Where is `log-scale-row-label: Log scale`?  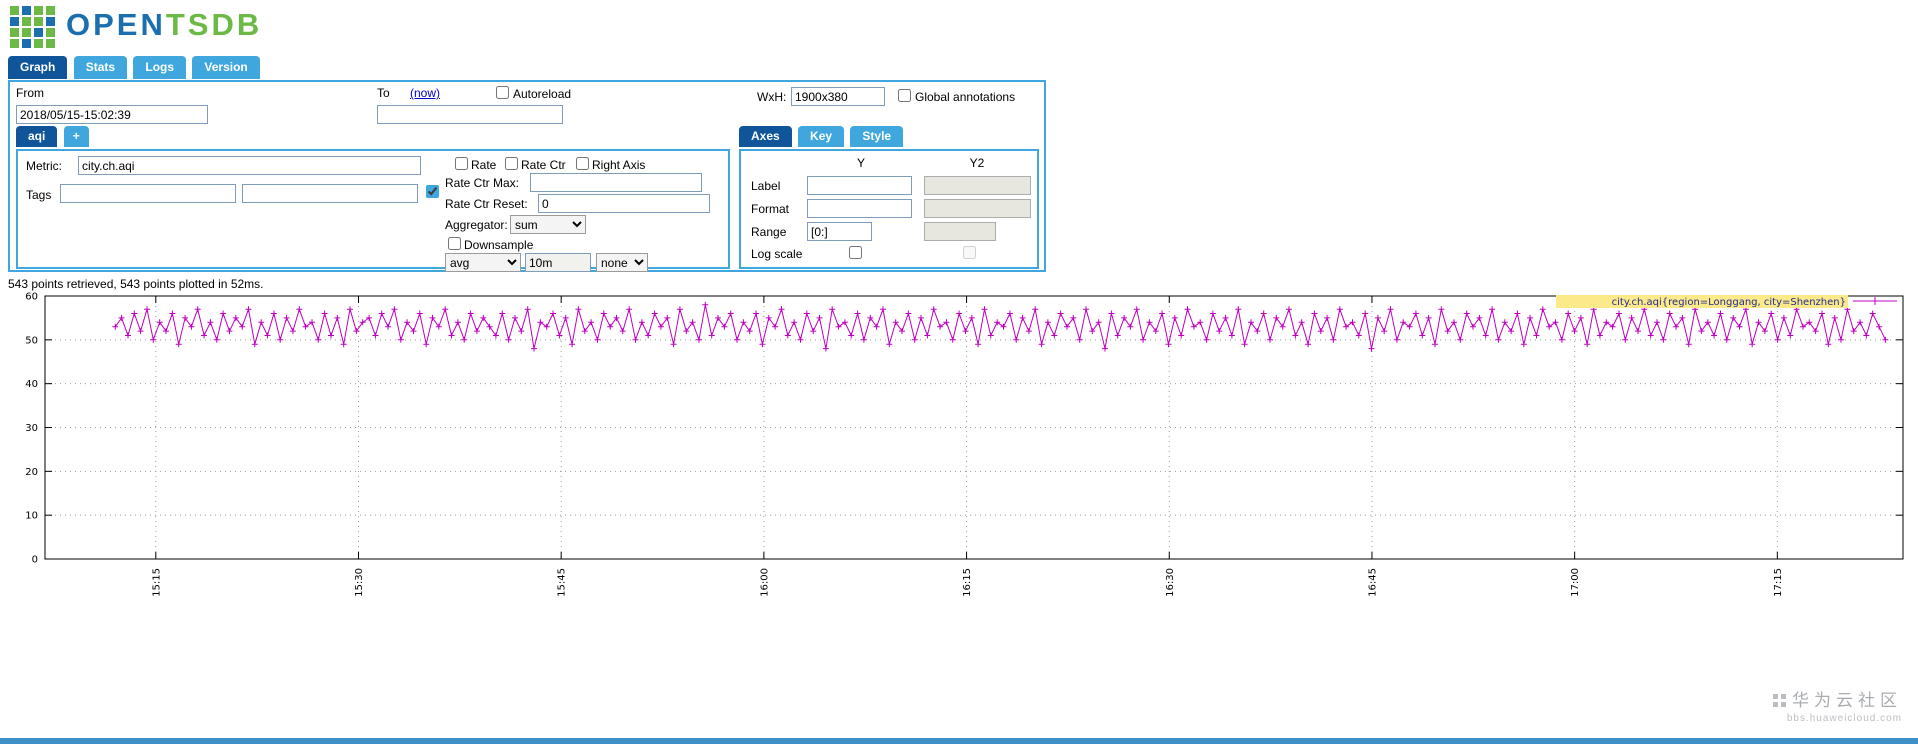
log-scale-row-label: Log scale is located at coordinates (777, 254).